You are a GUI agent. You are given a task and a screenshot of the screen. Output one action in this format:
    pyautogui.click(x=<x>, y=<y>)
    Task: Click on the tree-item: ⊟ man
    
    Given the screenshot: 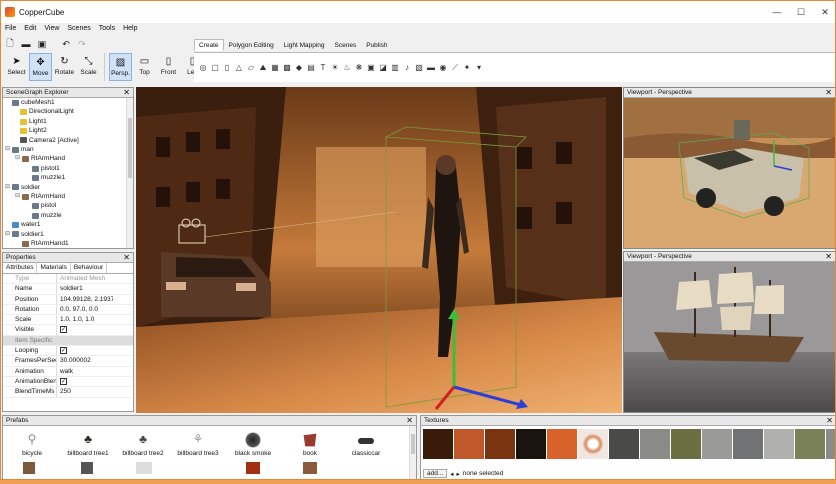 What is the action you would take?
    pyautogui.click(x=69, y=149)
    